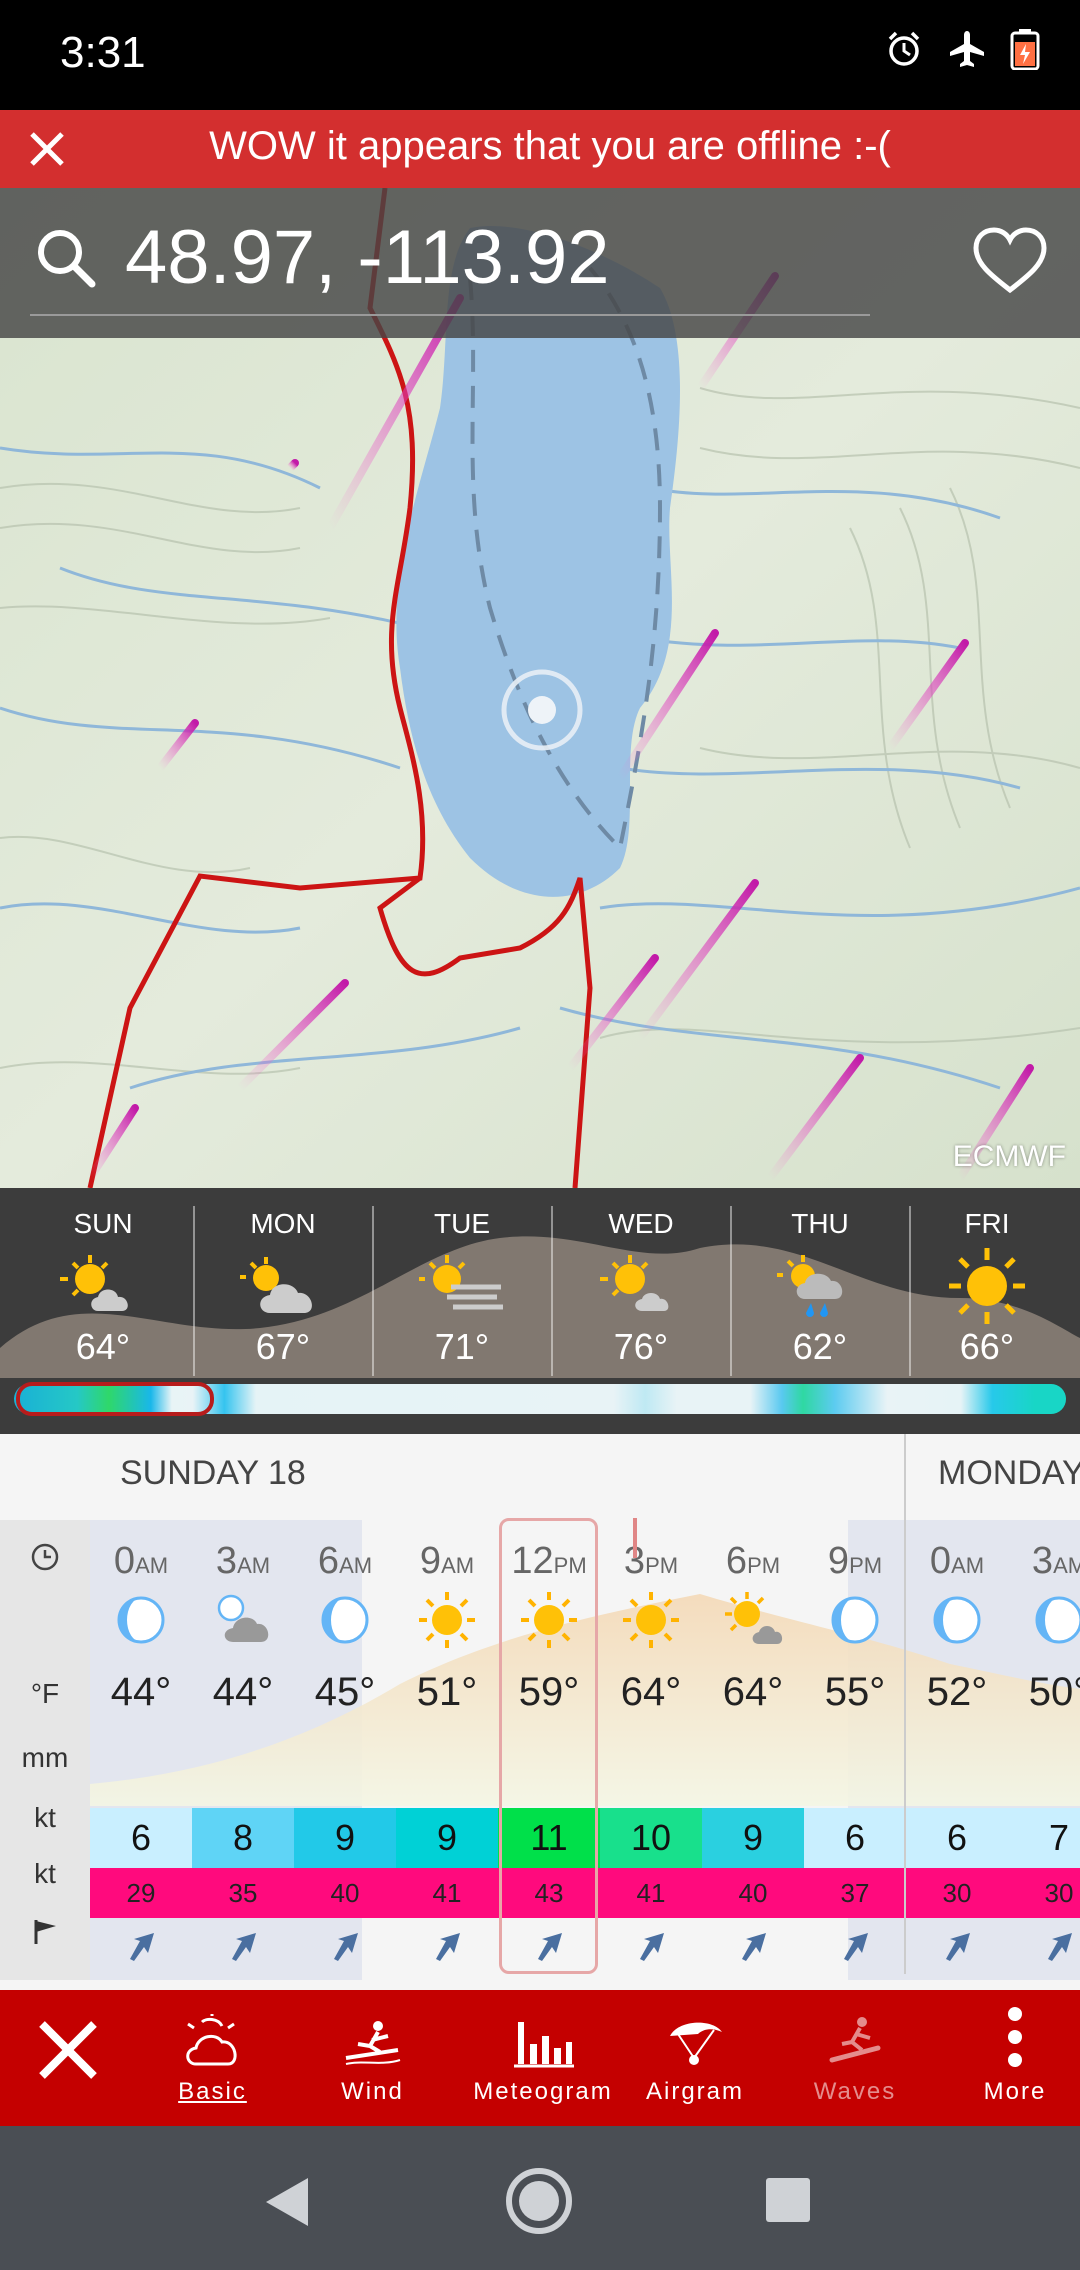 The image size is (1080, 2270). I want to click on hour-wind-gust: 35, so click(243, 1893).